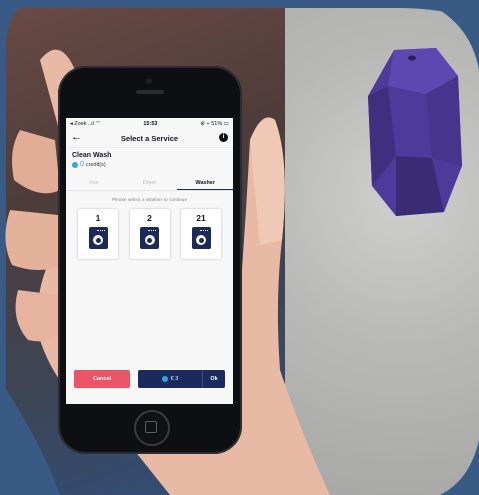  Describe the element at coordinates (94, 183) in the screenshot. I see `tab-iron: Iron` at that location.